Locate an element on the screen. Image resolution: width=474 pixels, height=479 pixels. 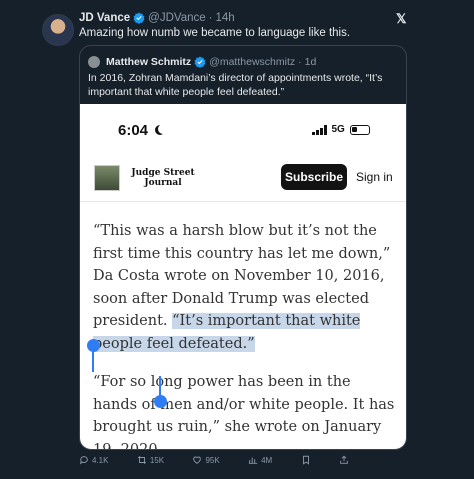
quoted-author-handle: @matthewschmitz is located at coordinates (252, 62).